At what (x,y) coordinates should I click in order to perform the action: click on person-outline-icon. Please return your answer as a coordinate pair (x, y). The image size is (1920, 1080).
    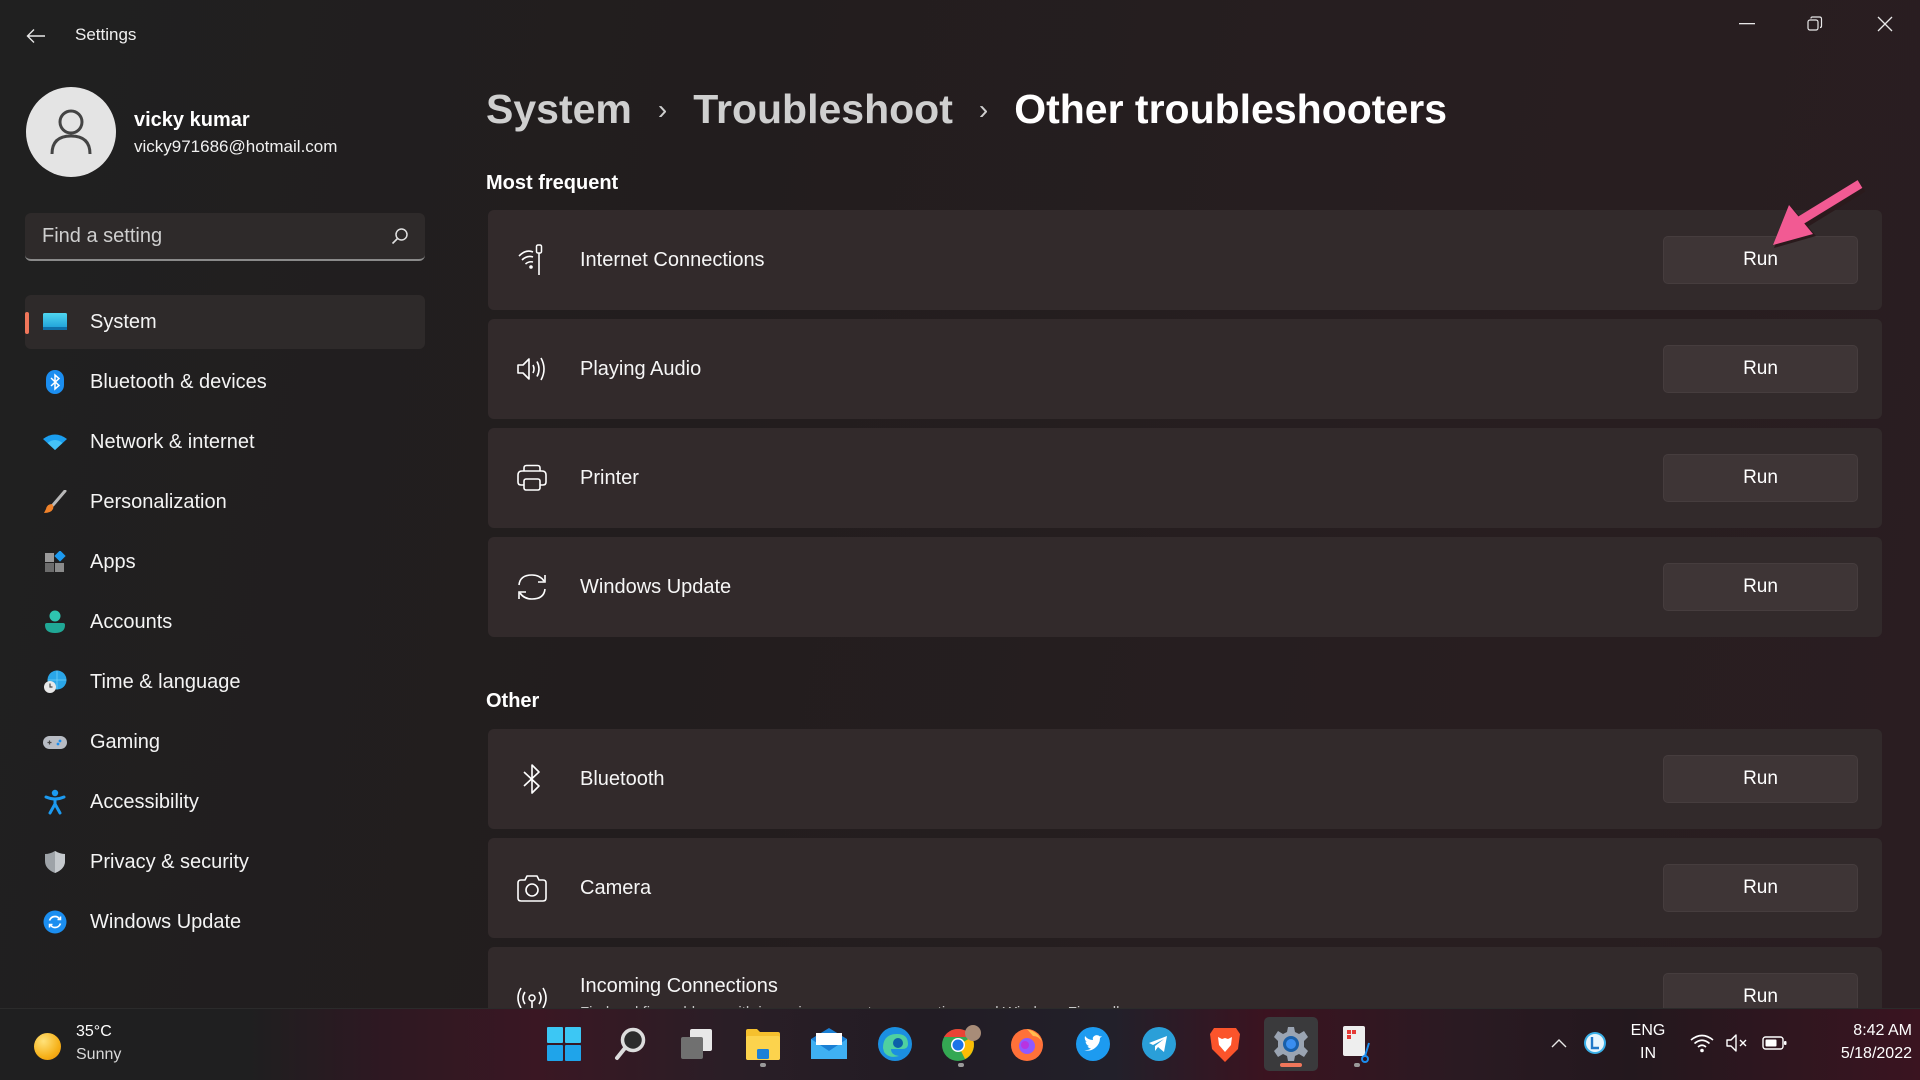
    Looking at the image, I should click on (71, 132).